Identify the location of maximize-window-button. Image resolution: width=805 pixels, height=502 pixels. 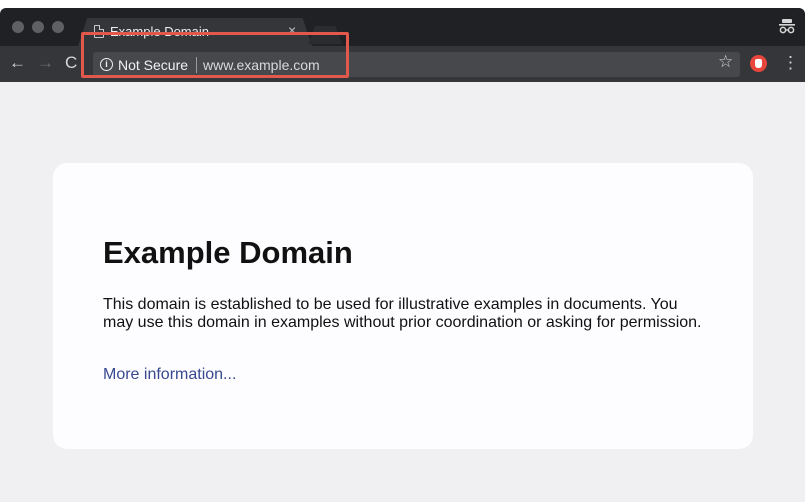
(58, 27).